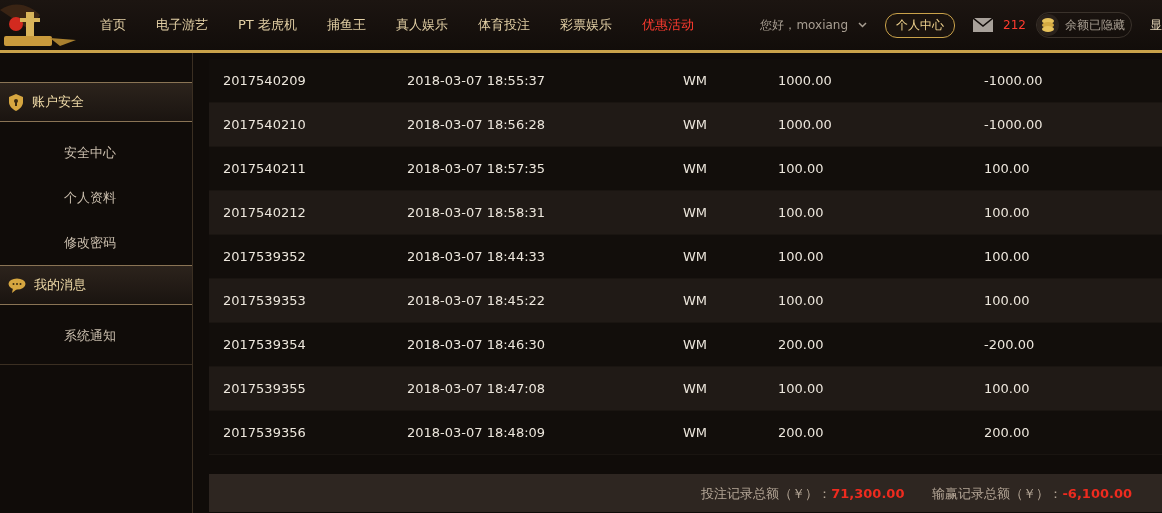 This screenshot has height=513, width=1162. I want to click on table-cell-text: 2017539354, so click(265, 344).